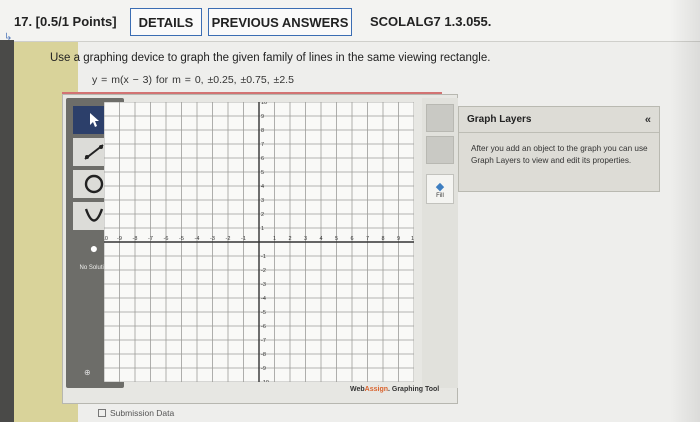 This screenshot has height=422, width=700. Describe the element at coordinates (166, 22) in the screenshot. I see `details-button: DETAILS` at that location.